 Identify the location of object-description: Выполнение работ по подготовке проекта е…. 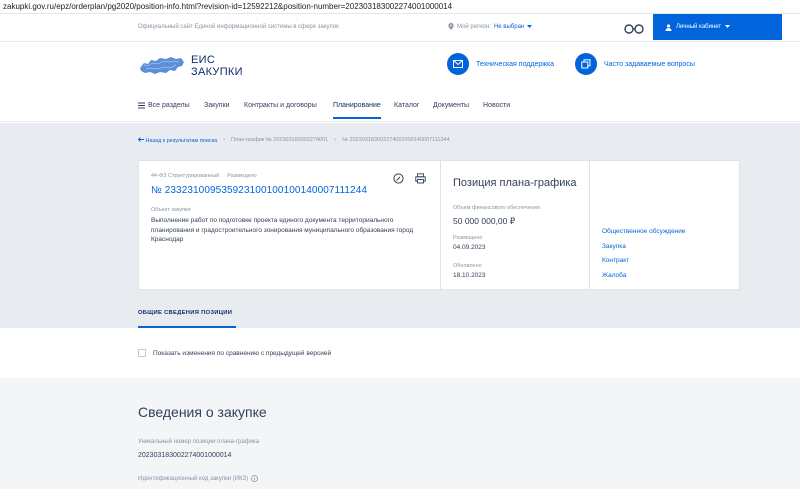
(282, 230).